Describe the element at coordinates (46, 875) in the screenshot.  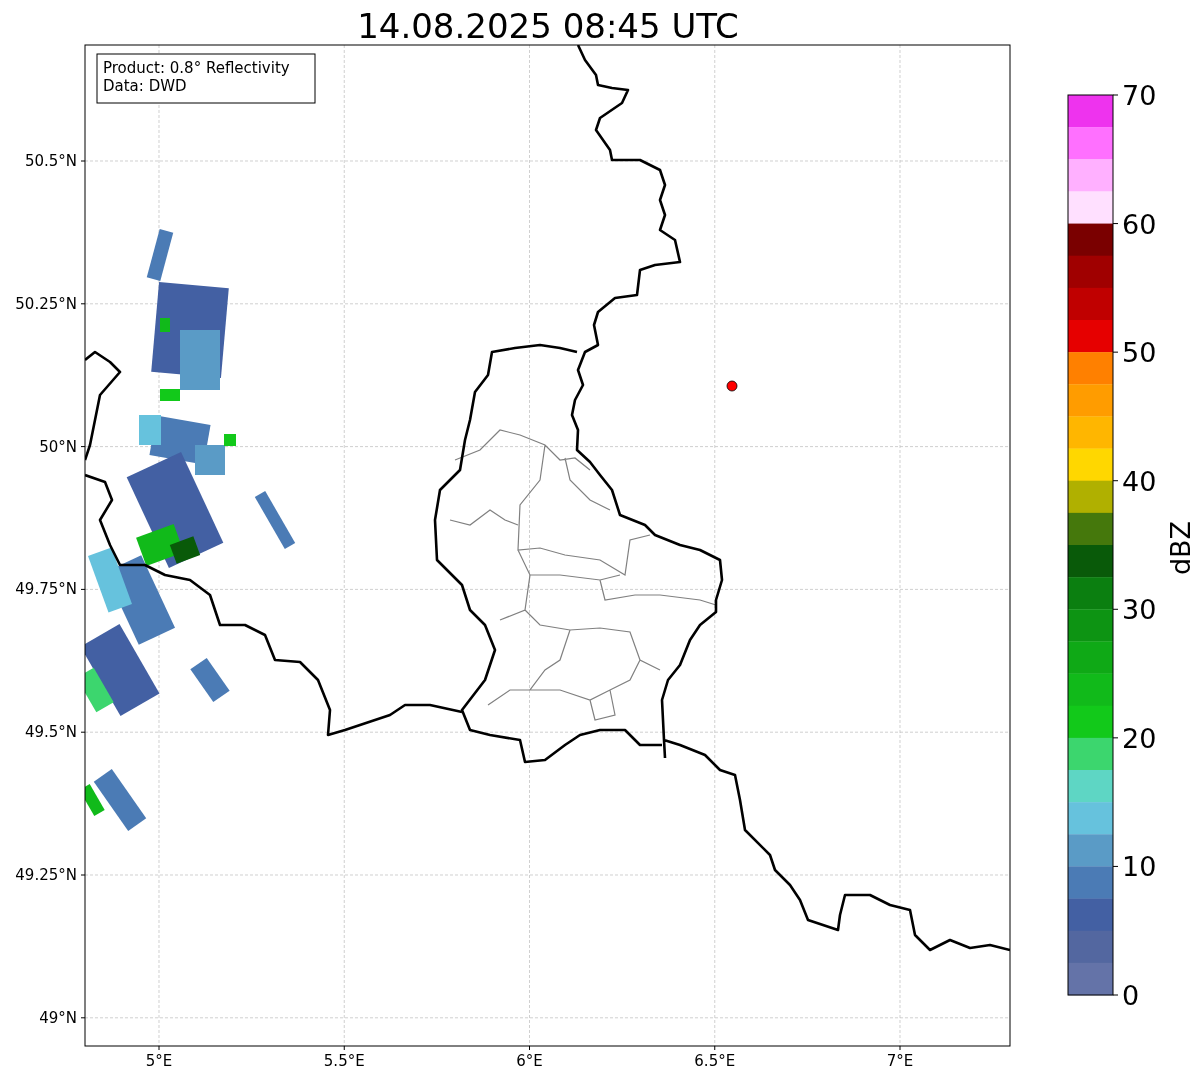
I see `latitude-label: 49.25°N` at that location.